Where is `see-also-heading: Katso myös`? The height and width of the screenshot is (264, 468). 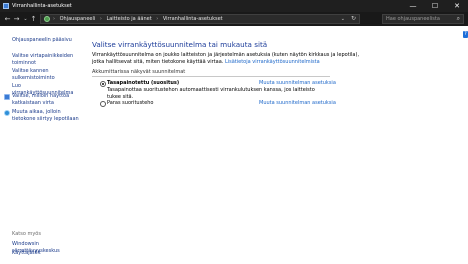 see-also-heading: Katso myös is located at coordinates (26, 234).